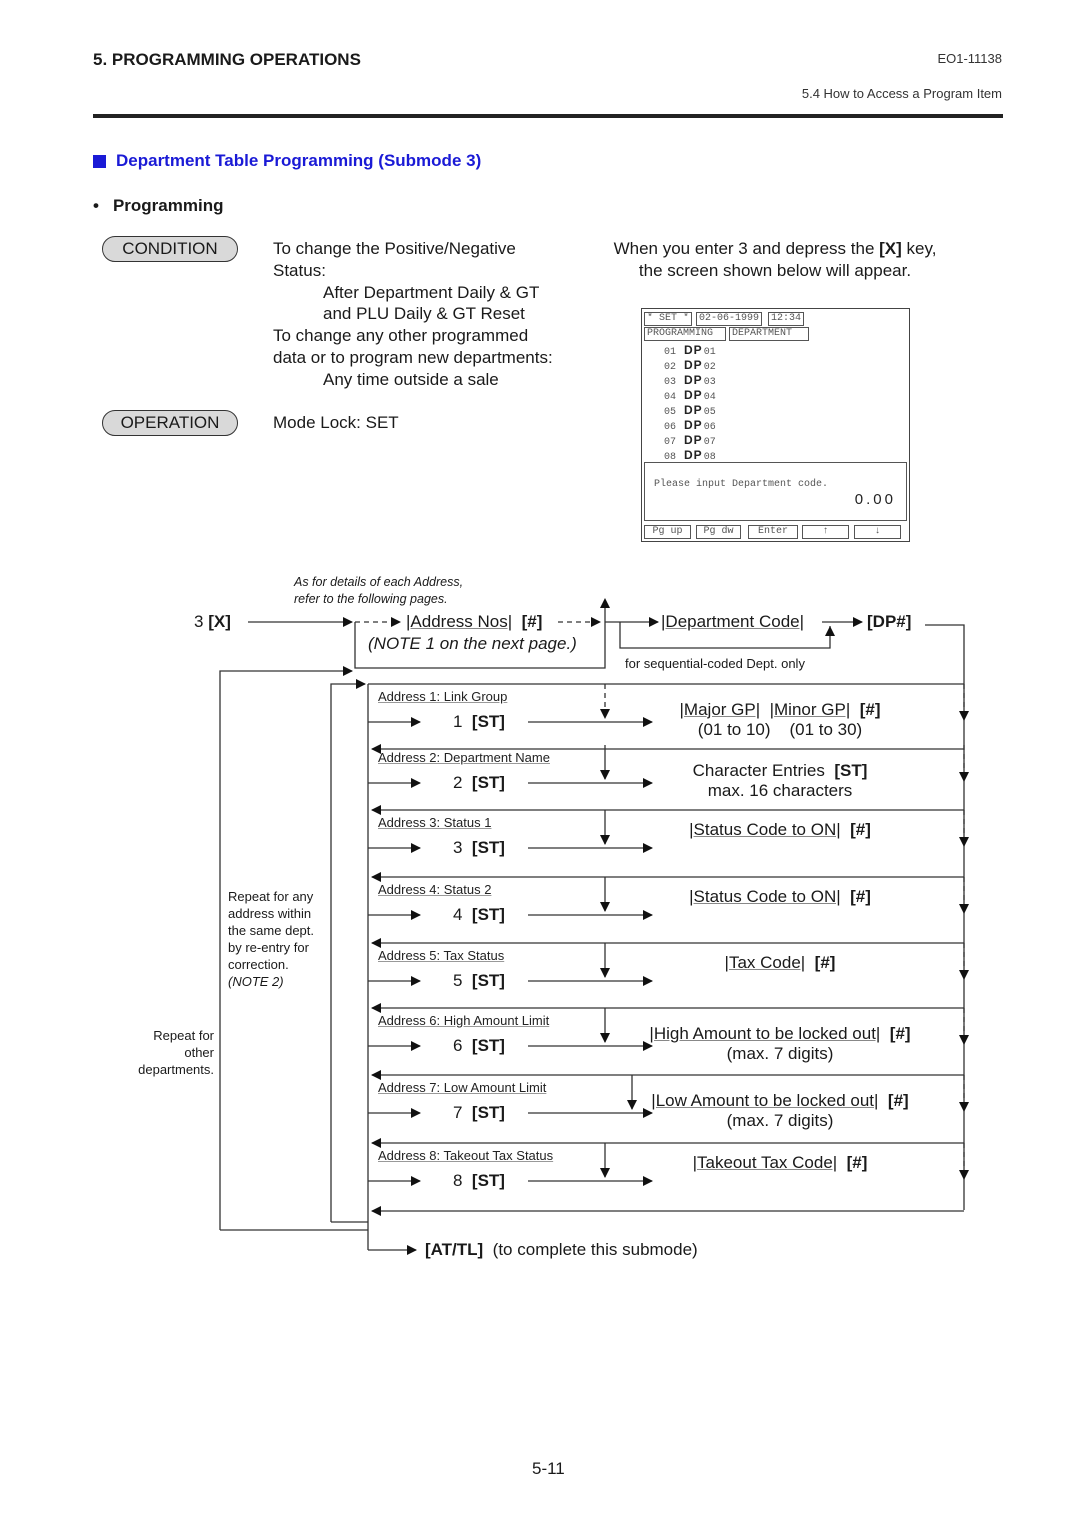 The image size is (1080, 1525). Describe the element at coordinates (810, 709) in the screenshot. I see `minor-gp: |Minor GP|` at that location.